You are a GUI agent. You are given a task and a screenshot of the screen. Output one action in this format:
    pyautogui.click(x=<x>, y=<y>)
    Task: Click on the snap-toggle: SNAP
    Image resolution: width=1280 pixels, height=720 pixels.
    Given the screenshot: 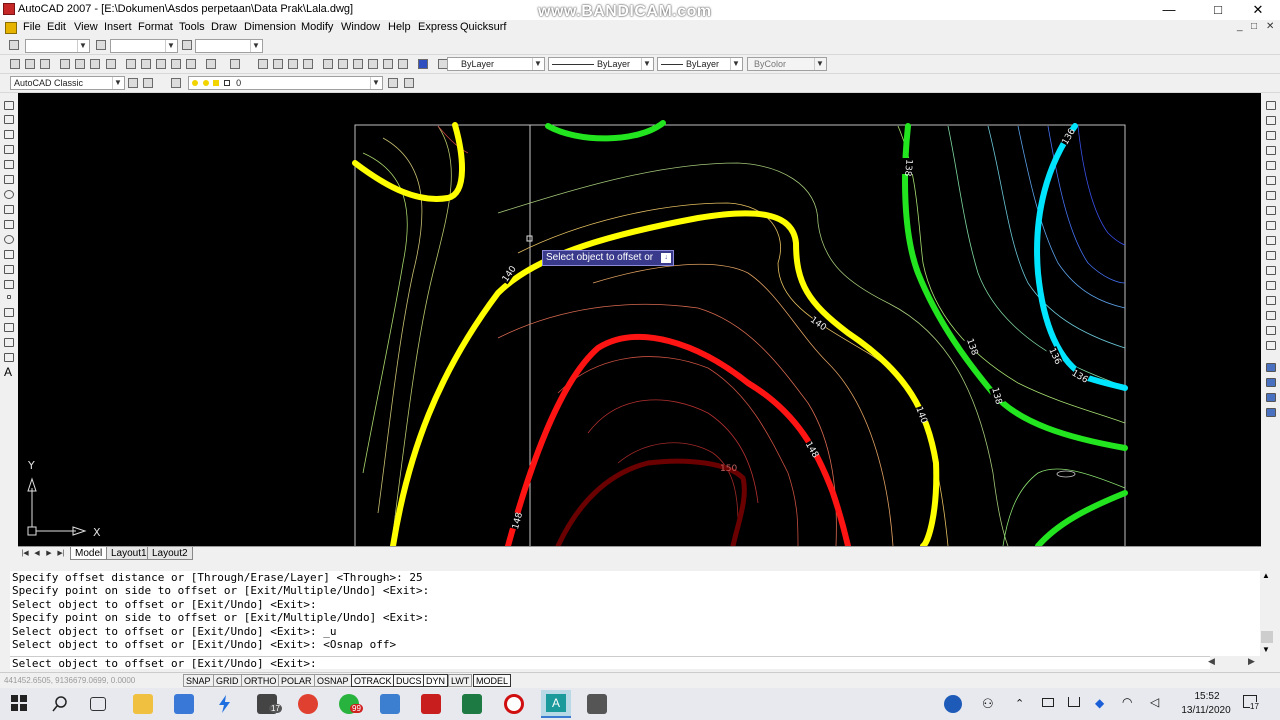 What is the action you would take?
    pyautogui.click(x=198, y=680)
    